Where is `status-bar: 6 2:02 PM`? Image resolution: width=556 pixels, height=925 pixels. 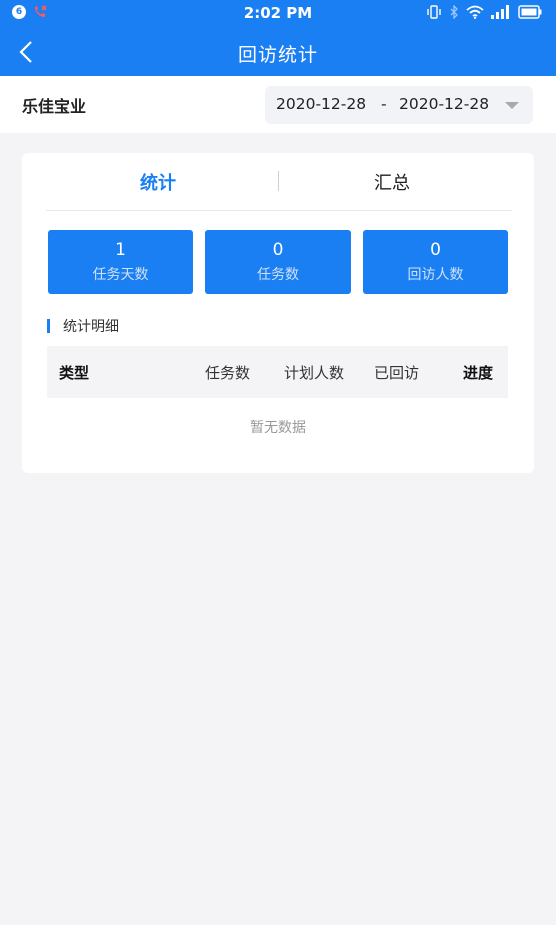
status-bar: 6 2:02 PM is located at coordinates (278, 13).